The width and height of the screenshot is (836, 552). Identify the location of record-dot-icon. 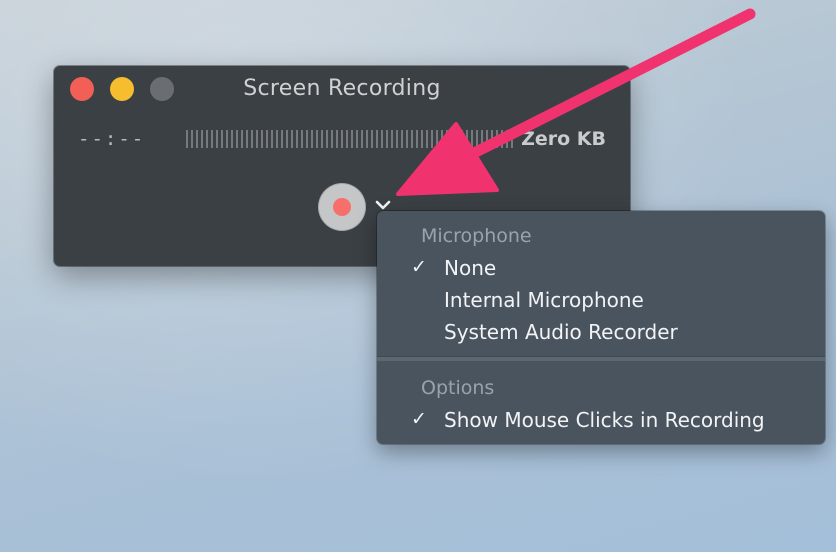
(342, 207).